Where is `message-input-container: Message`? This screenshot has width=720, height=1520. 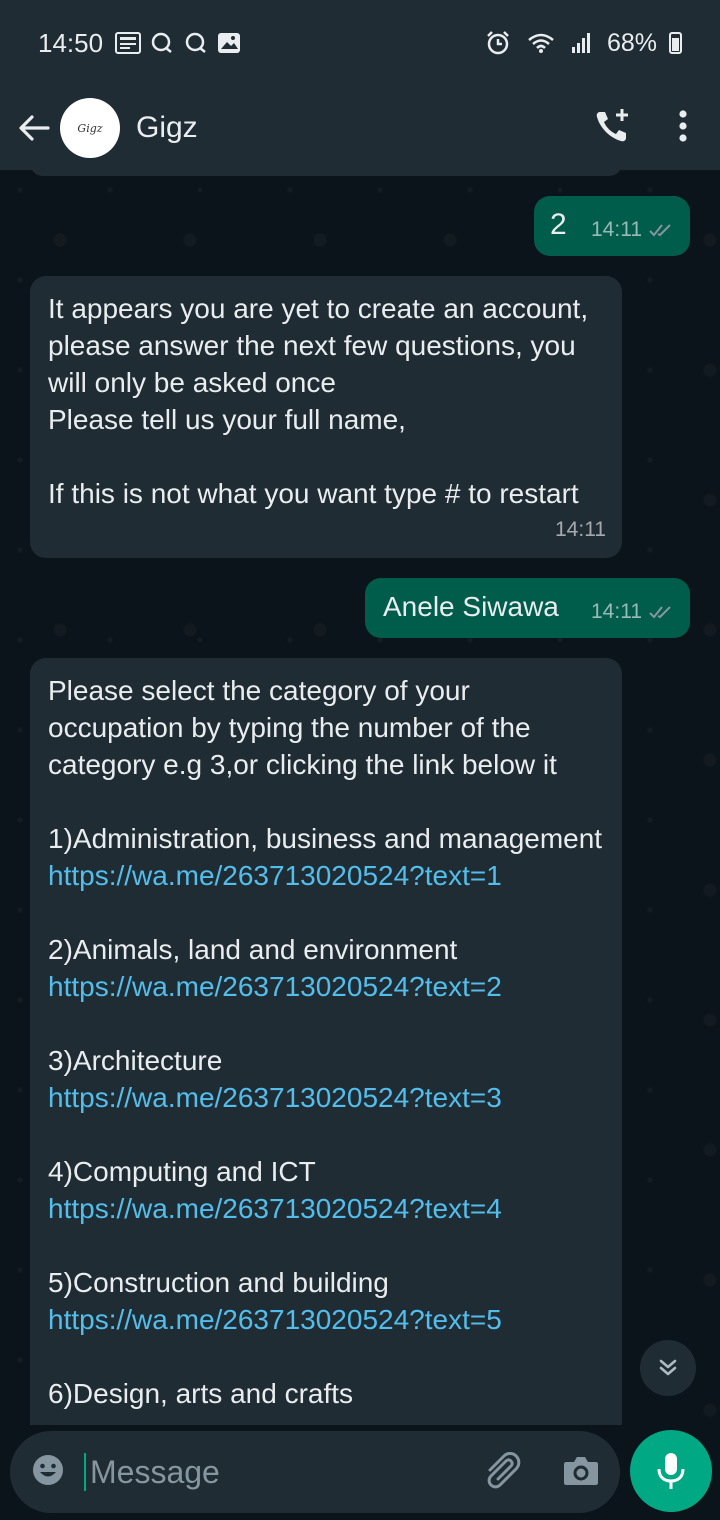 message-input-container: Message is located at coordinates (315, 1472).